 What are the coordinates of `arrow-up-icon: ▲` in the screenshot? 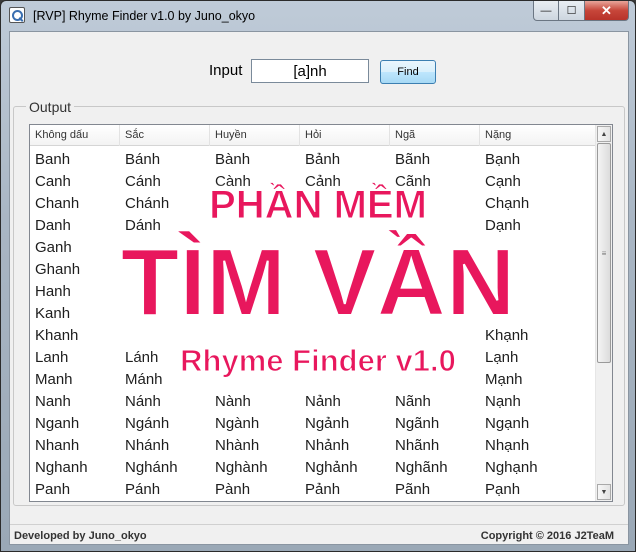 It's located at (604, 134).